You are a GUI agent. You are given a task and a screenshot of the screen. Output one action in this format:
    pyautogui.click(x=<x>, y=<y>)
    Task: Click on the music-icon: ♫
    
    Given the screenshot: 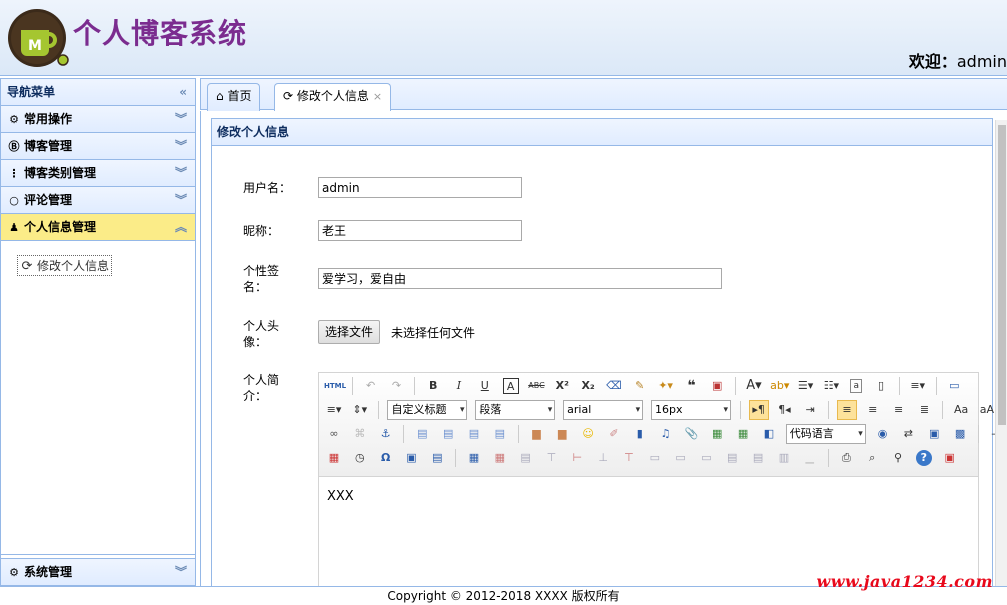 What is the action you would take?
    pyautogui.click(x=666, y=434)
    